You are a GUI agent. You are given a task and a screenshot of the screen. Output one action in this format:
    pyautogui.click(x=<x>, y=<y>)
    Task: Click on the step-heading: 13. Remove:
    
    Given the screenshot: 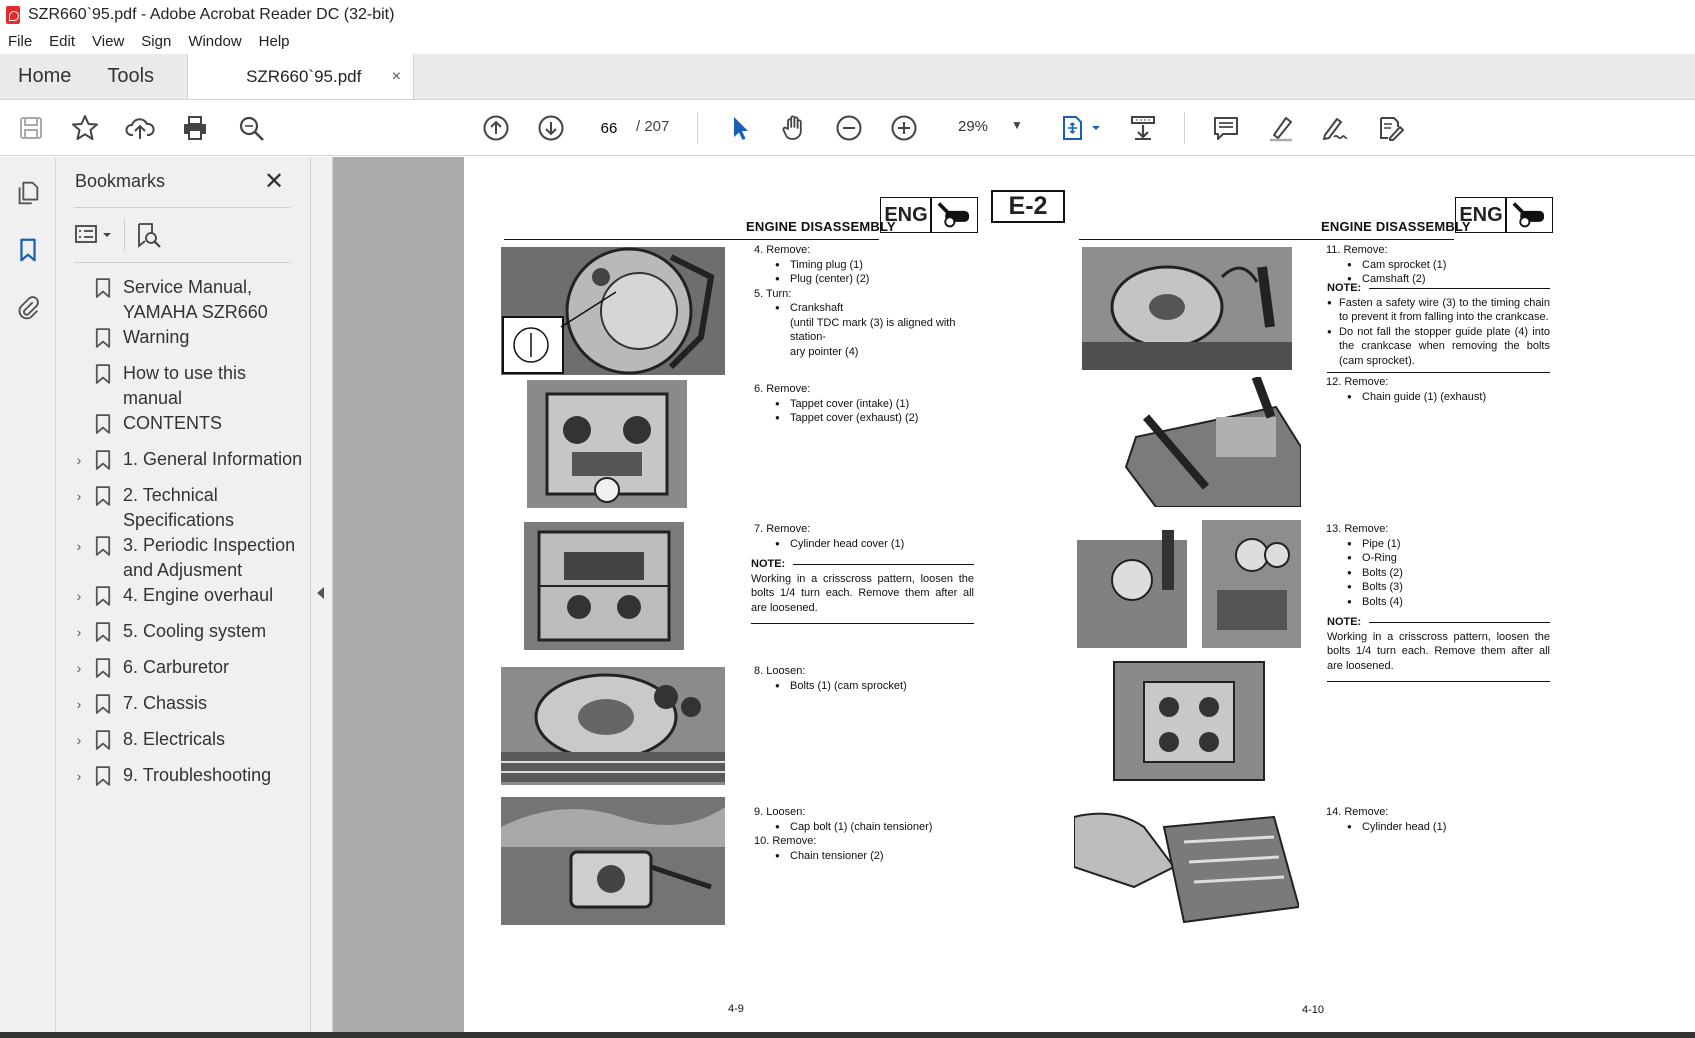 What is the action you would take?
    pyautogui.click(x=1357, y=529)
    